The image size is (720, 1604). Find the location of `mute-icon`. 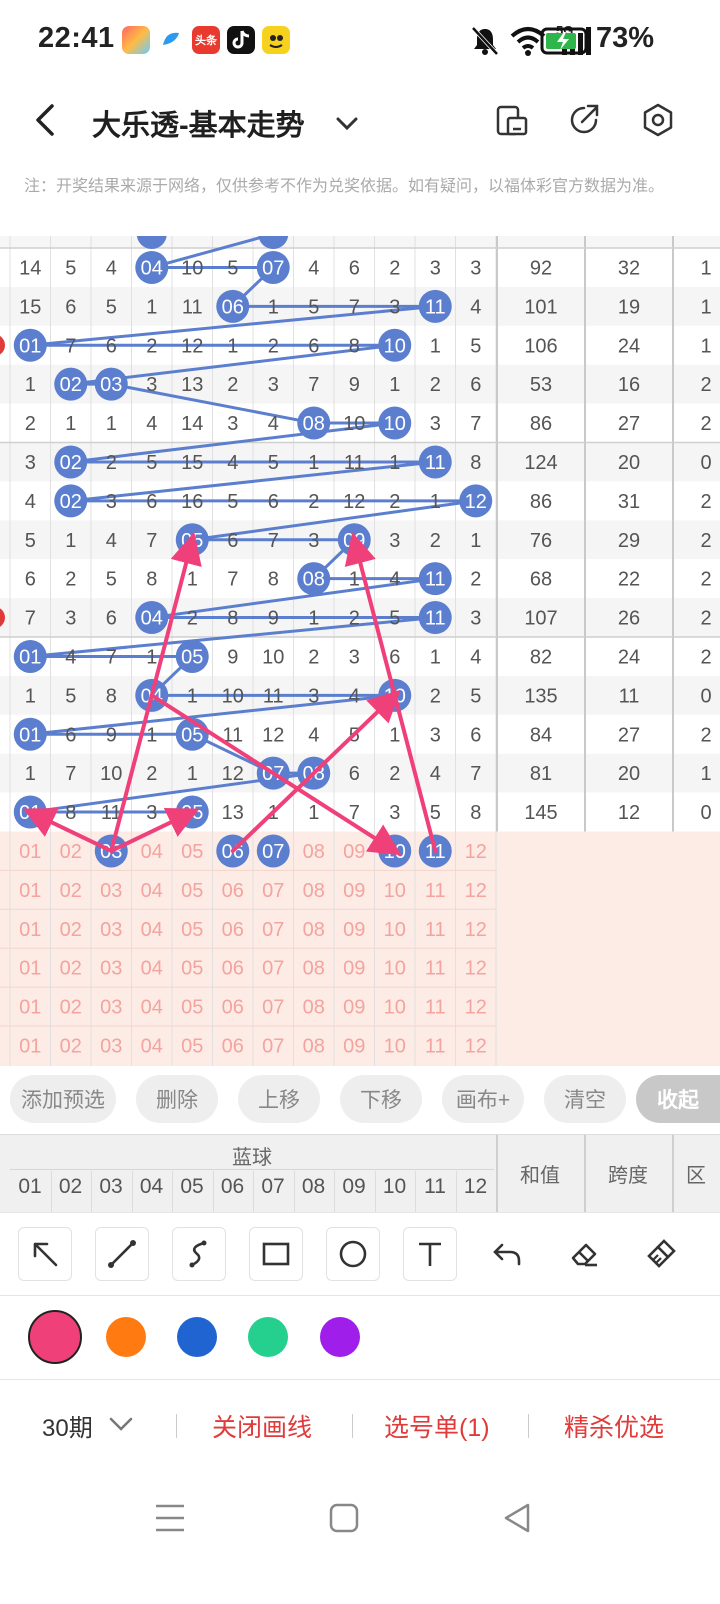

mute-icon is located at coordinates (485, 41).